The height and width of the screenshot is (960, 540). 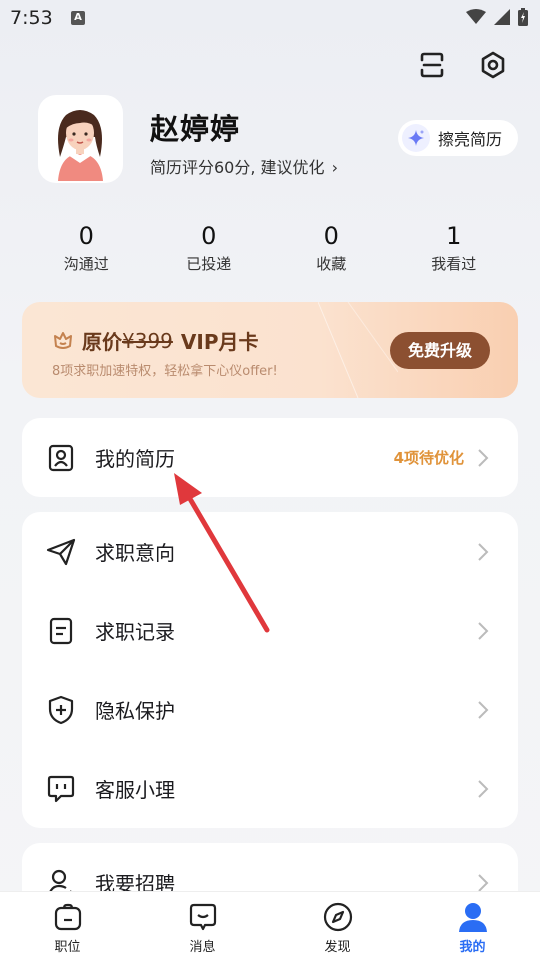 I want to click on resume-card: 我的简历 4项待优化, so click(x=270, y=457).